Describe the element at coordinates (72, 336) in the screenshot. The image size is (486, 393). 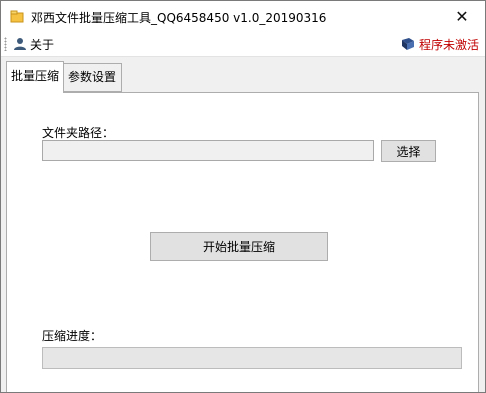
I see `progress-label: 压缩进度：` at that location.